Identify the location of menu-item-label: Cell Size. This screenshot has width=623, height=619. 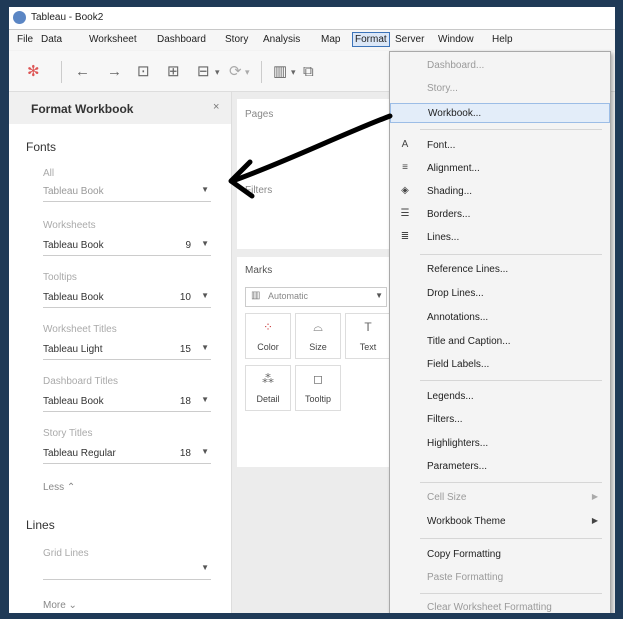
(447, 497).